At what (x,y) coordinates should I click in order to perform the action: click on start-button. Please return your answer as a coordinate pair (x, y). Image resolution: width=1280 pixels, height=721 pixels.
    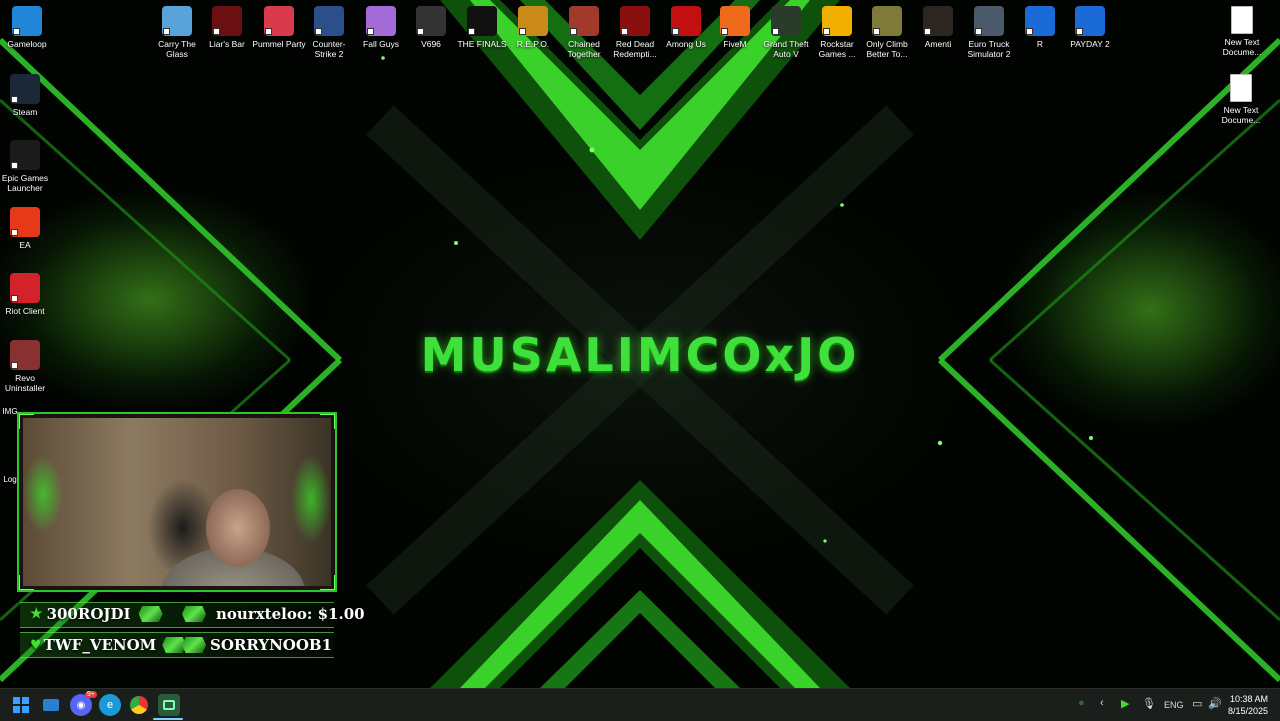
    Looking at the image, I should click on (21, 705).